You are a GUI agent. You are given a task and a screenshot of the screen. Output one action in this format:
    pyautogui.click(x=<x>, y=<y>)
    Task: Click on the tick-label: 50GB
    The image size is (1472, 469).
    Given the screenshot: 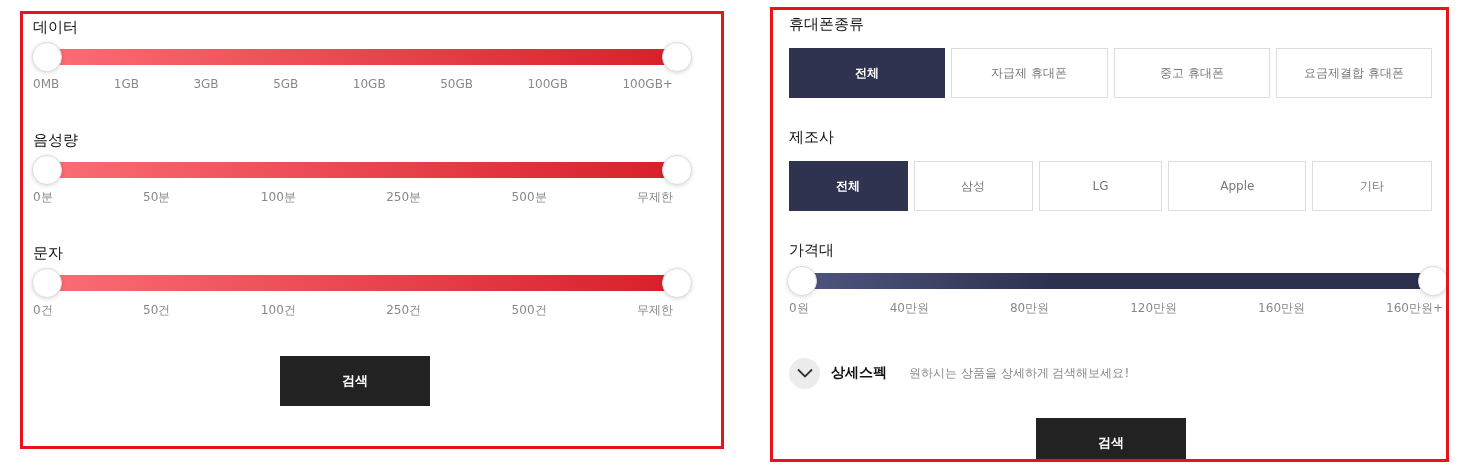 What is the action you would take?
    pyautogui.click(x=456, y=84)
    